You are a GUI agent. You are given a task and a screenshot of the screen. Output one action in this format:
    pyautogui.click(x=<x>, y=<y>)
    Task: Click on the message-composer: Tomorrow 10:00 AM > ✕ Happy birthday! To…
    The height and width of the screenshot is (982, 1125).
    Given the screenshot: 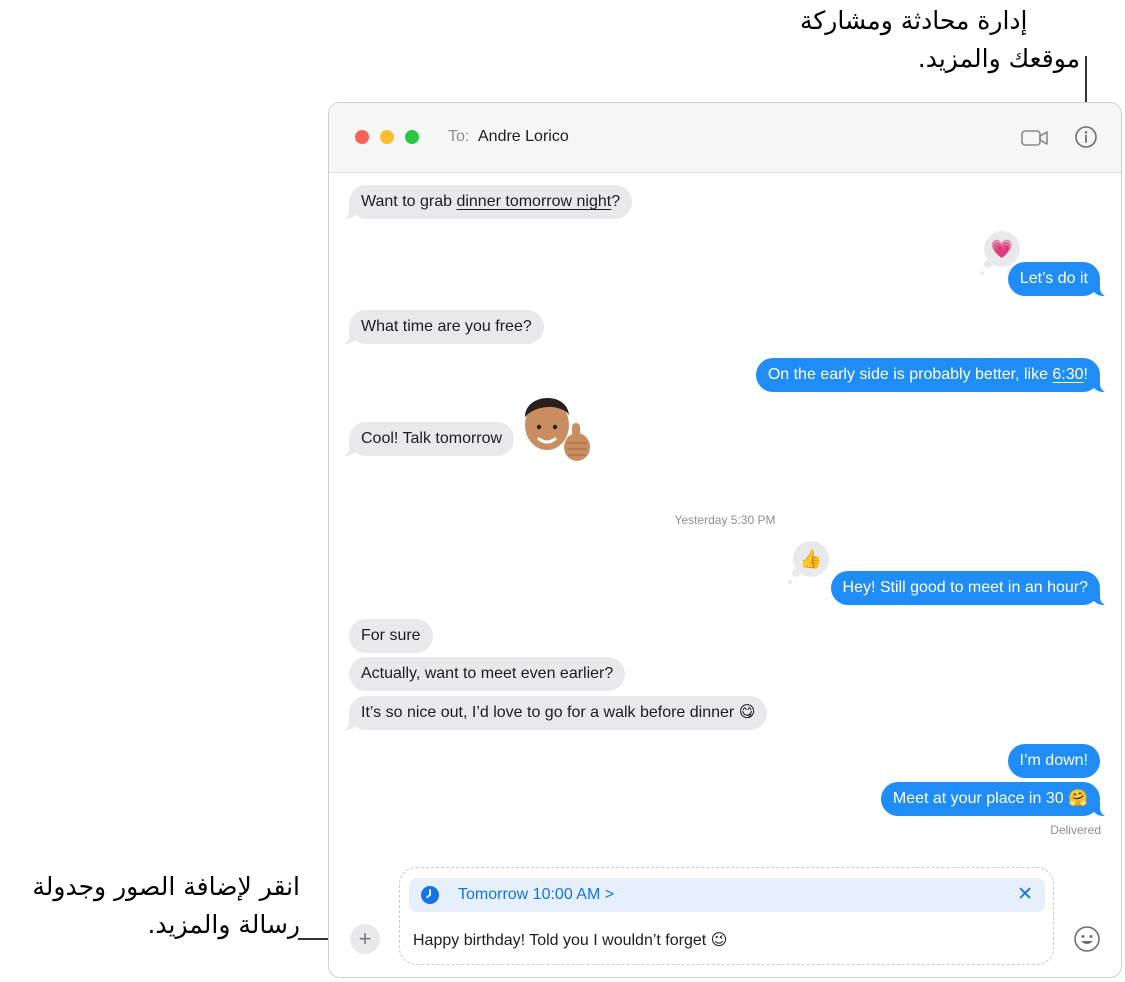 What is the action you would take?
    pyautogui.click(x=726, y=916)
    